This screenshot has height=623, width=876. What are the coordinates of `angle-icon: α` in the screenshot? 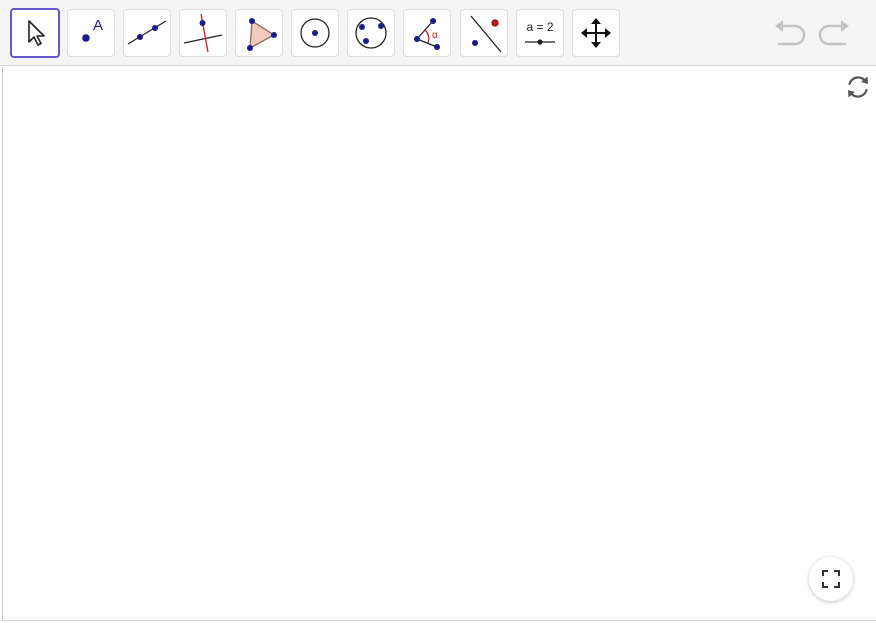 It's located at (427, 34).